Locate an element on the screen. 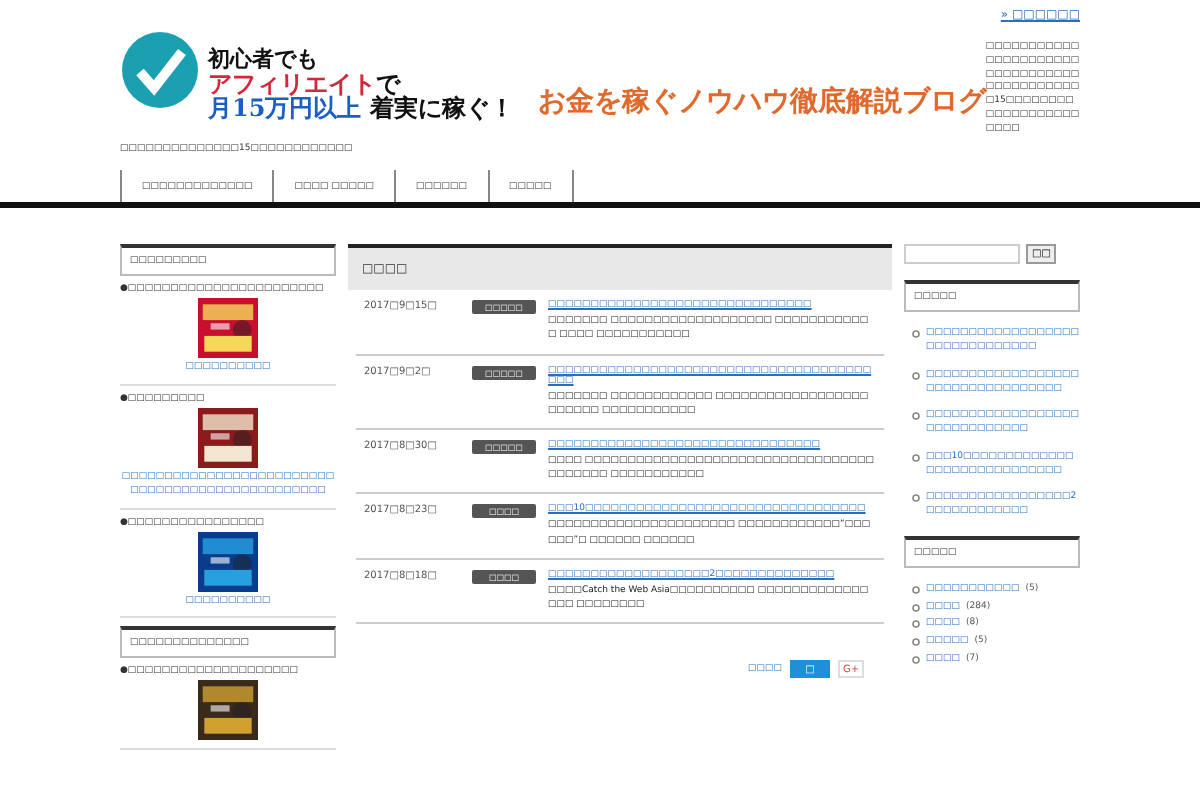 This screenshot has width=1200, height=800. banner-line: アフィリエイト で is located at coordinates (304, 84).